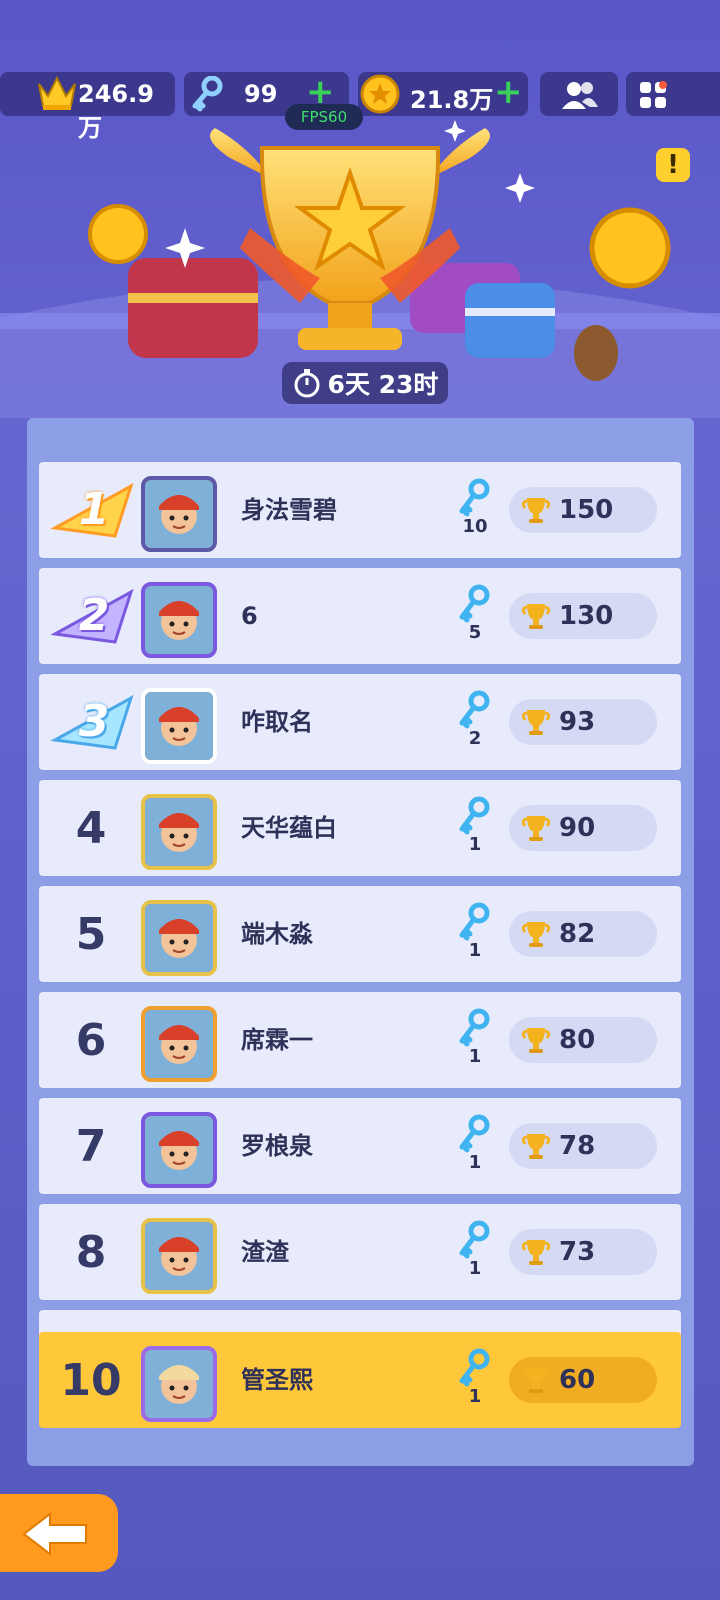 This screenshot has width=720, height=1600. What do you see at coordinates (277, 1040) in the screenshot?
I see `player-name: 席霖一` at bounding box center [277, 1040].